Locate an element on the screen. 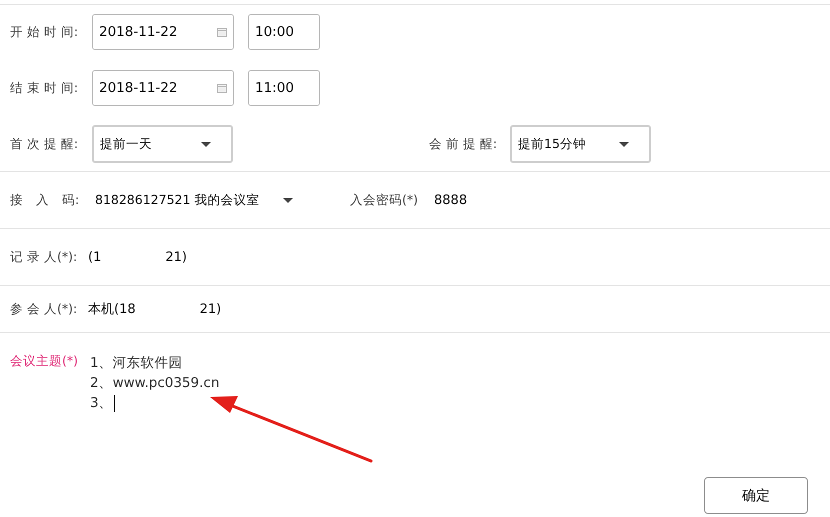 This screenshot has height=517, width=830. time-field: 10:00 is located at coordinates (284, 32).